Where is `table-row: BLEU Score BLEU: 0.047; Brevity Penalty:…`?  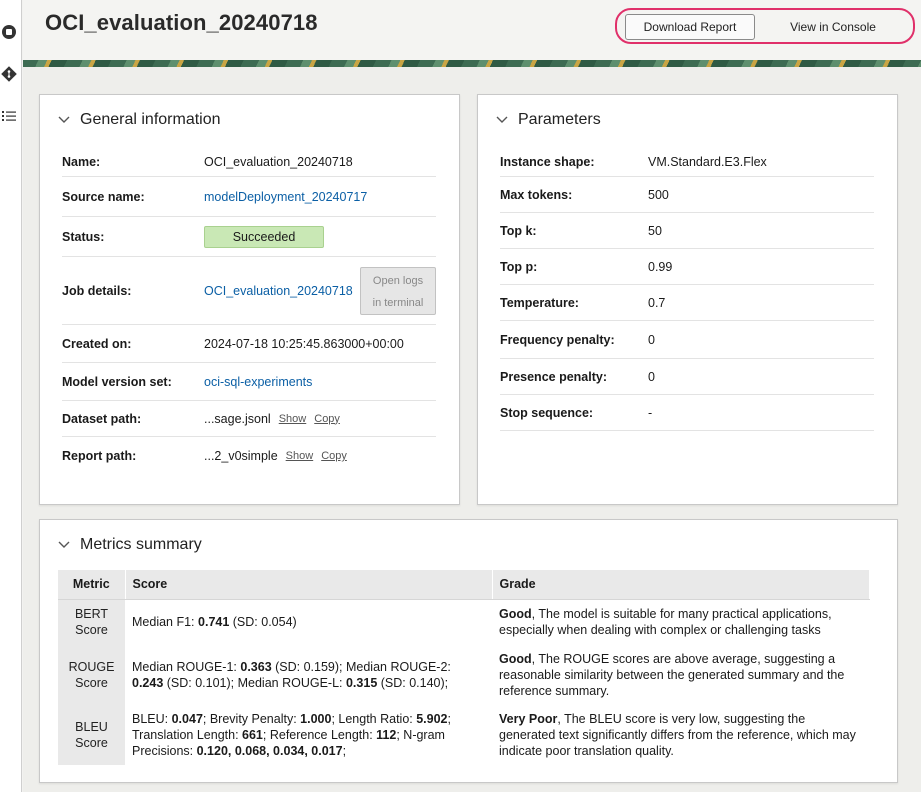
table-row: BLEU Score BLEU: 0.047; Brevity Penalty:… is located at coordinates (464, 735).